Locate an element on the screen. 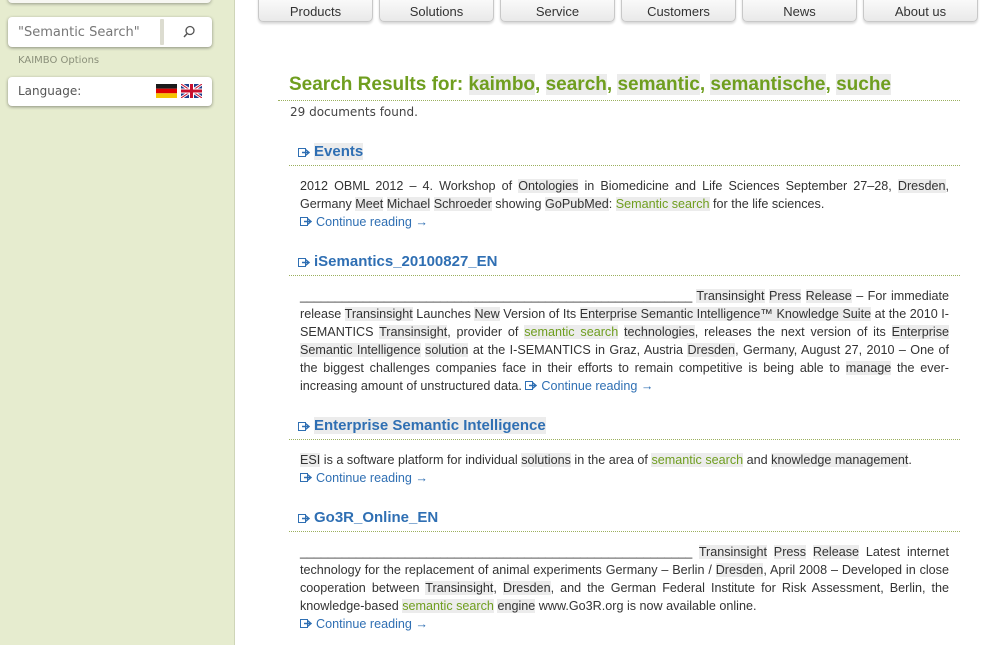 This screenshot has height=645, width=1005. title-divider is located at coordinates (619, 100).